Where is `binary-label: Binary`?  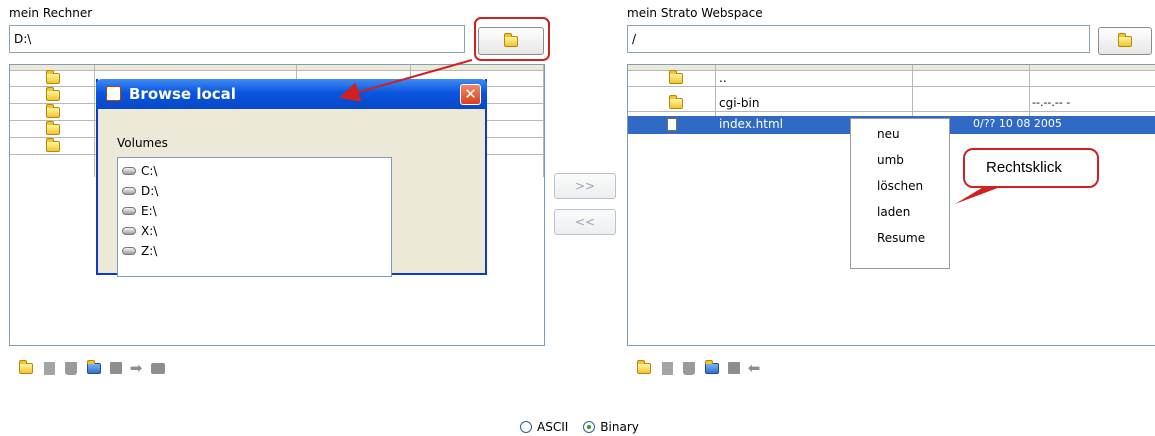
binary-label: Binary is located at coordinates (619, 427).